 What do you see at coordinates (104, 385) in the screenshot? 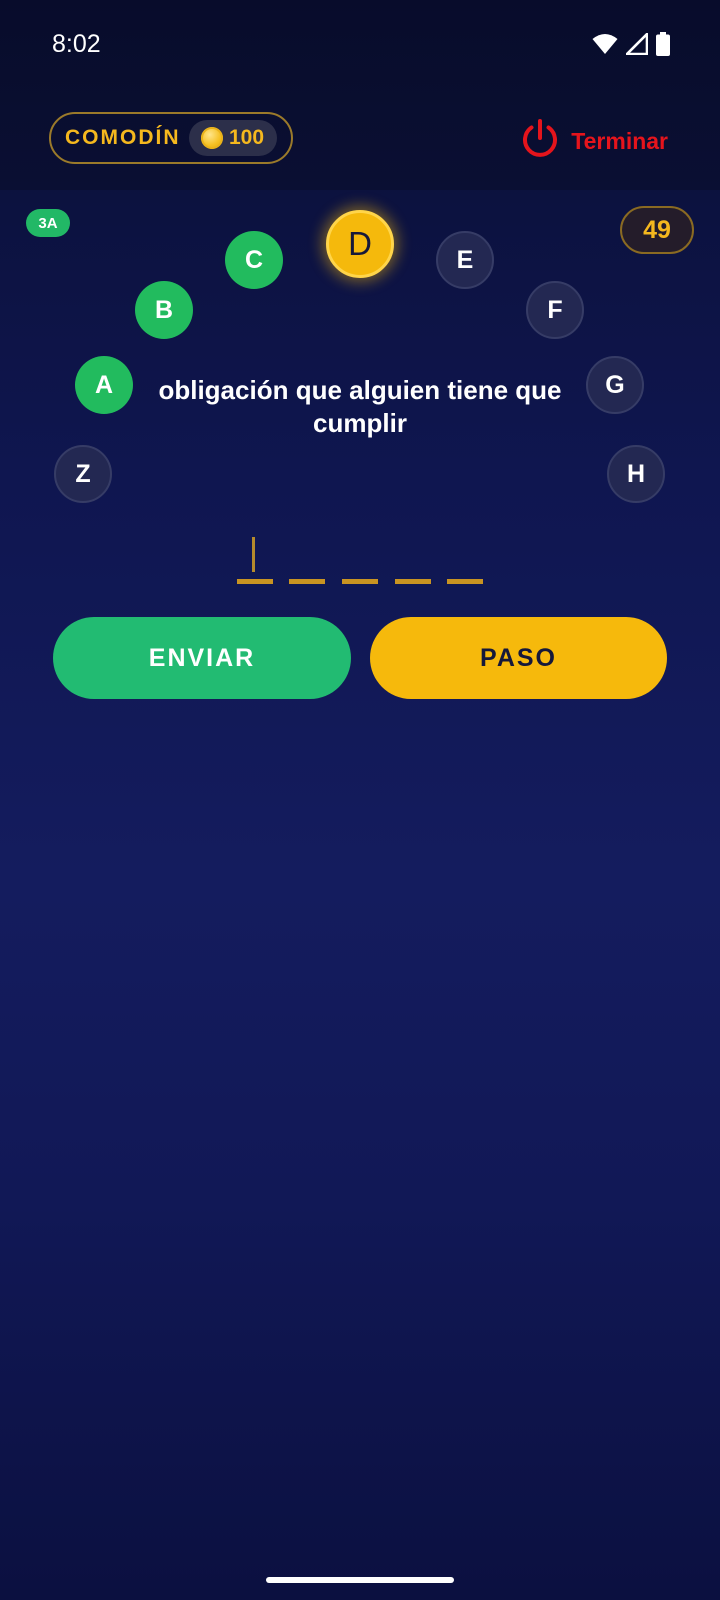
I see `letter-a: A` at bounding box center [104, 385].